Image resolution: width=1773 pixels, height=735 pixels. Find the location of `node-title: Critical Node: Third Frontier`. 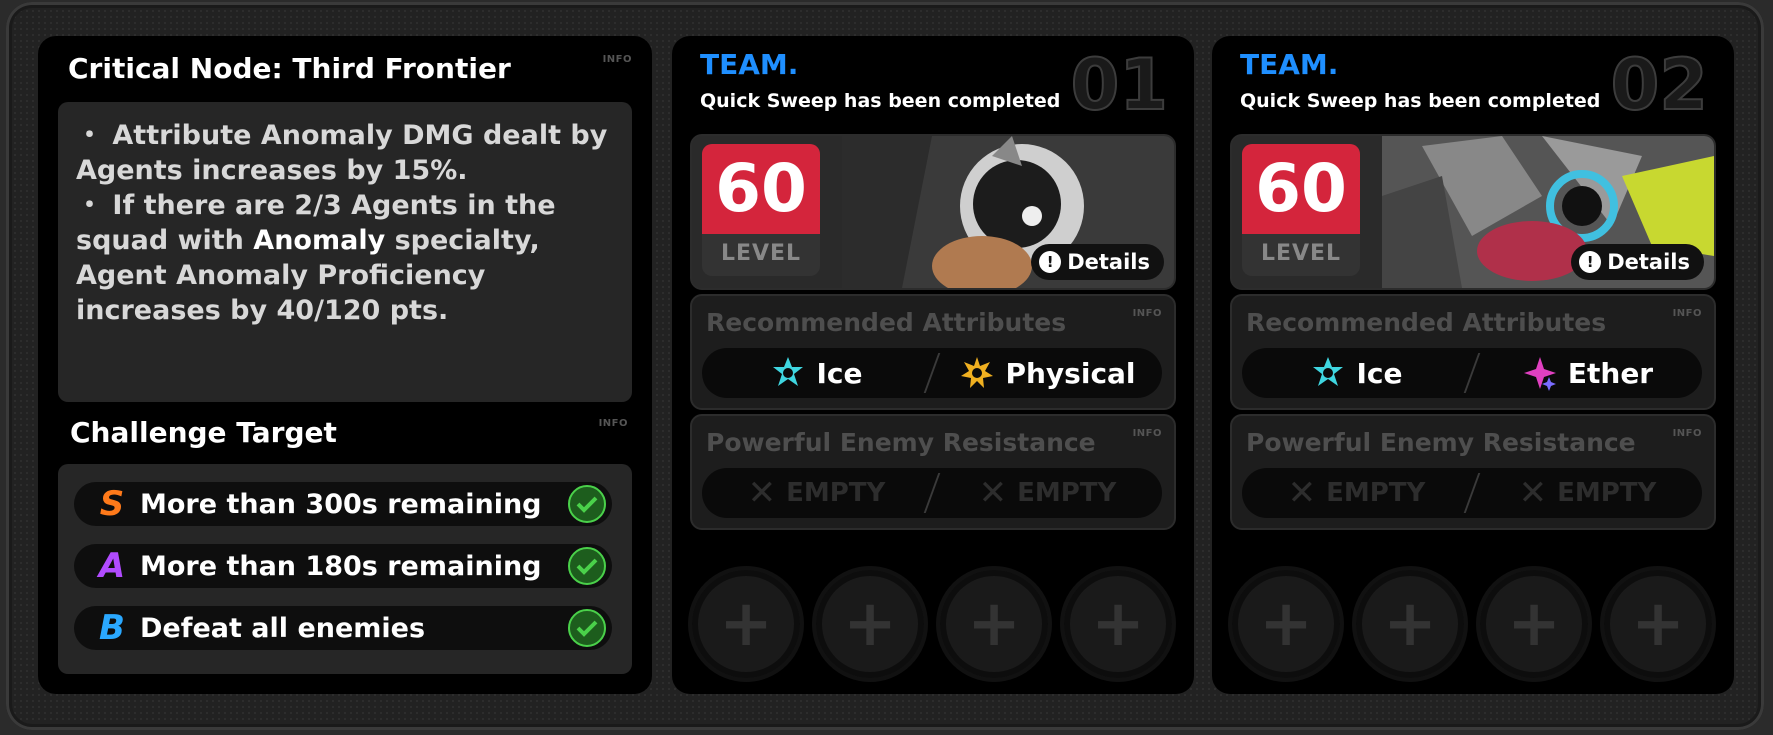

node-title: Critical Node: Third Frontier is located at coordinates (289, 68).